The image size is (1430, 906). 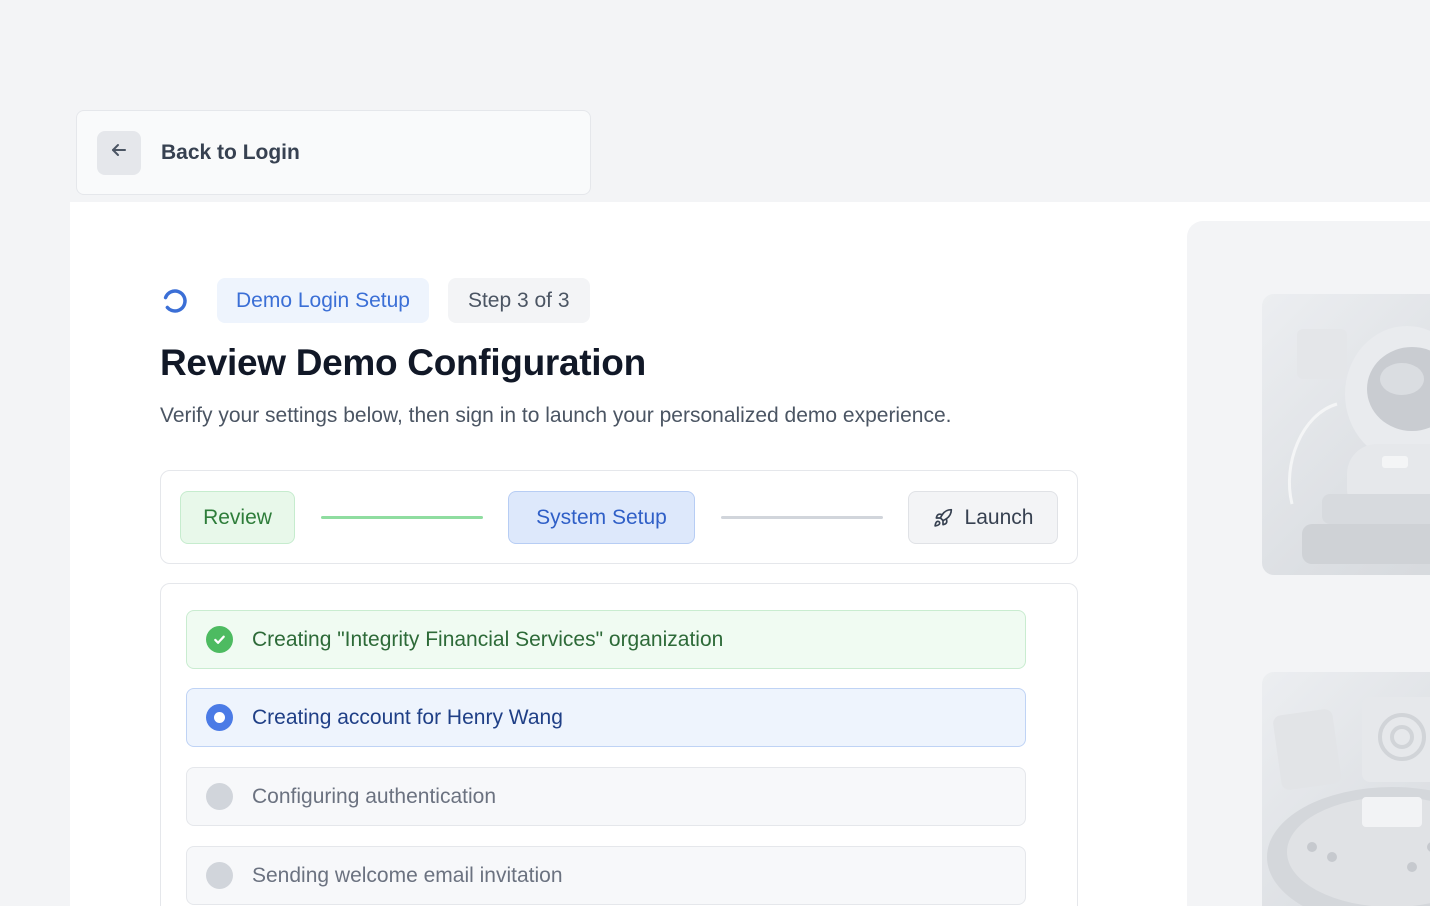 I want to click on progress-dot-center, so click(x=219, y=717).